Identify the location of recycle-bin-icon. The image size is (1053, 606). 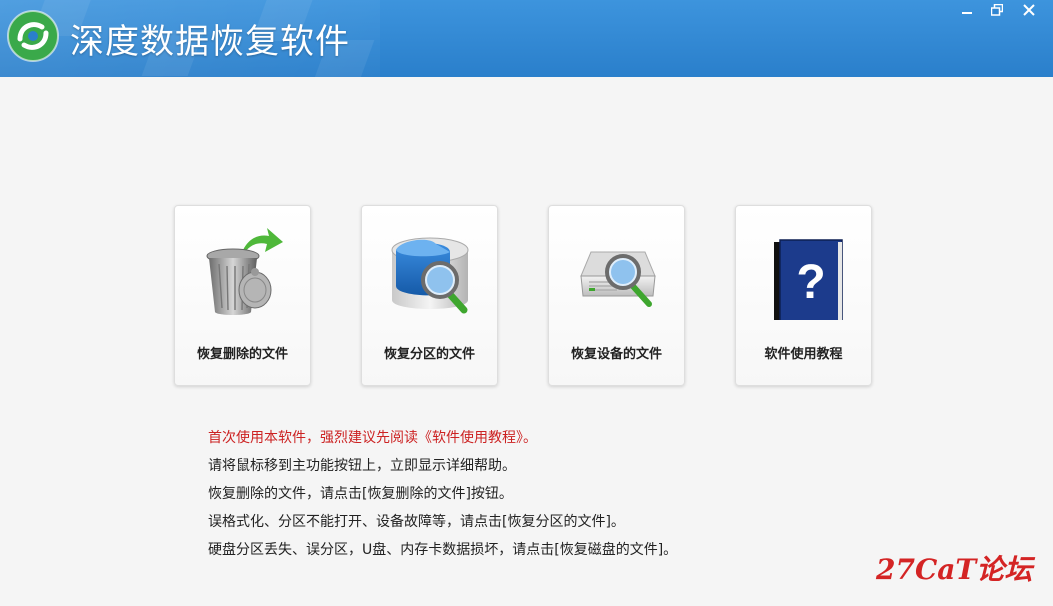
(244, 271).